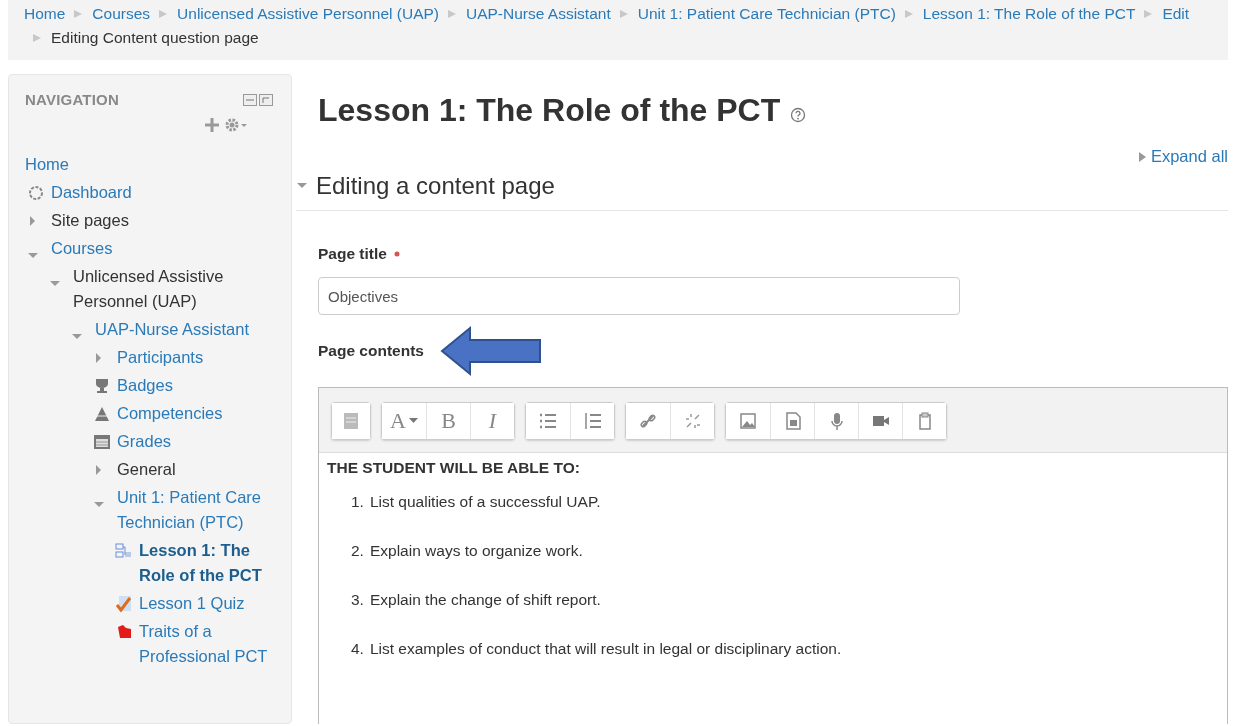 Image resolution: width=1244 pixels, height=726 pixels. I want to click on dock-icon, so click(258, 99).